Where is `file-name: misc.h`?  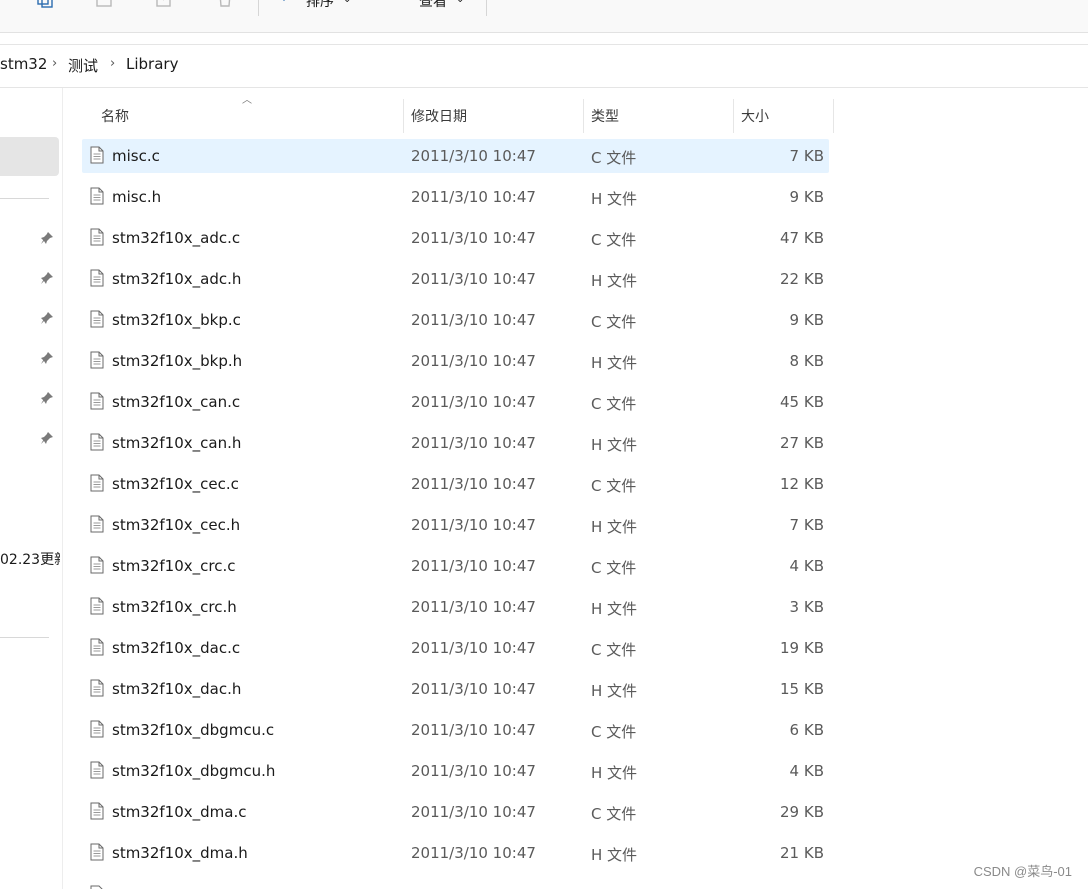 file-name: misc.h is located at coordinates (137, 197).